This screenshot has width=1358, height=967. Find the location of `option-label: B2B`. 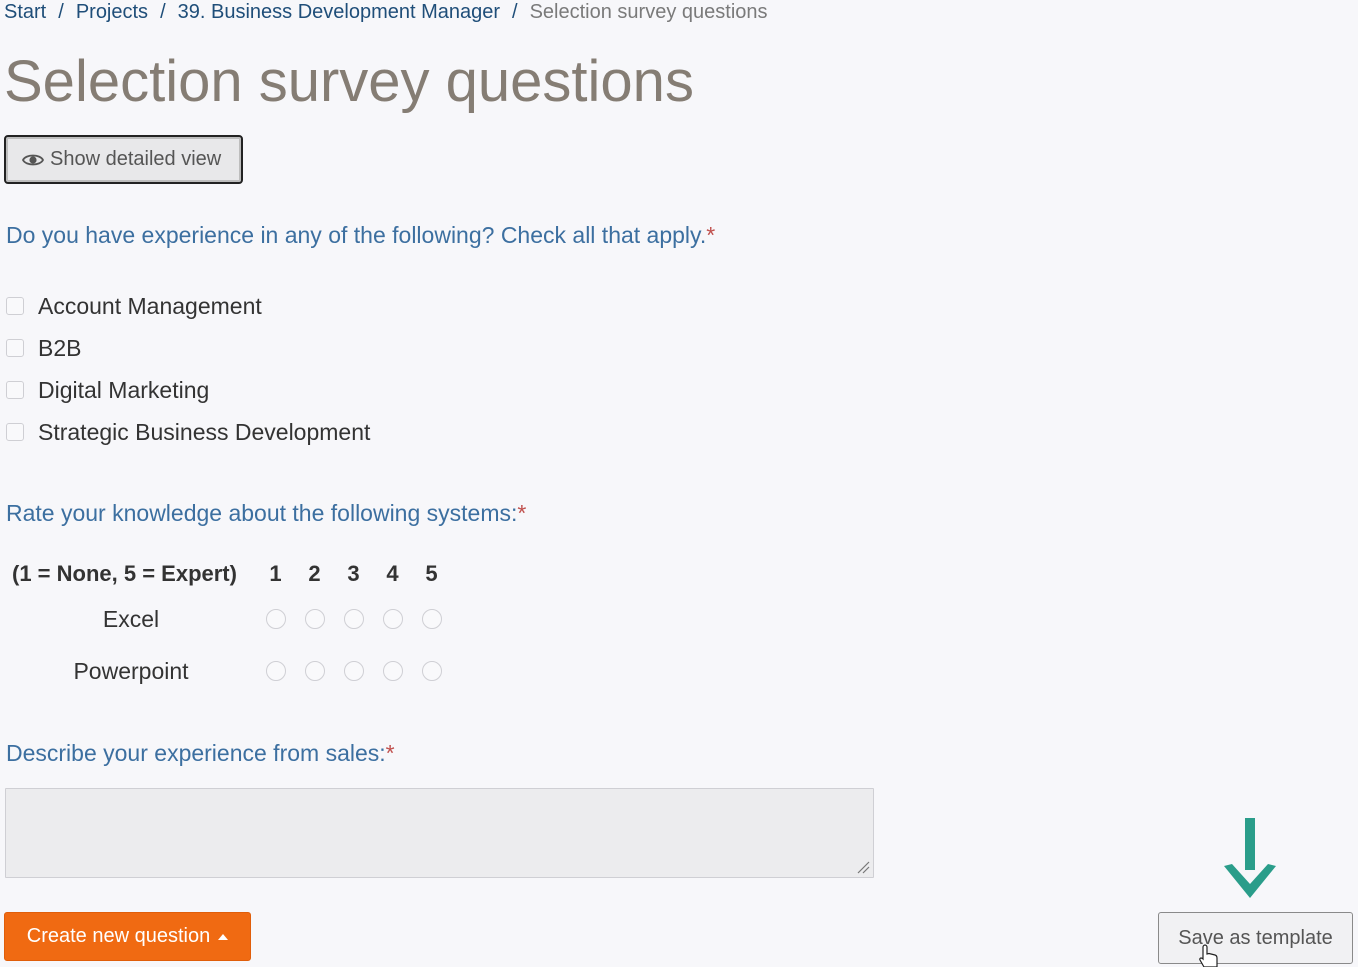

option-label: B2B is located at coordinates (60, 347).